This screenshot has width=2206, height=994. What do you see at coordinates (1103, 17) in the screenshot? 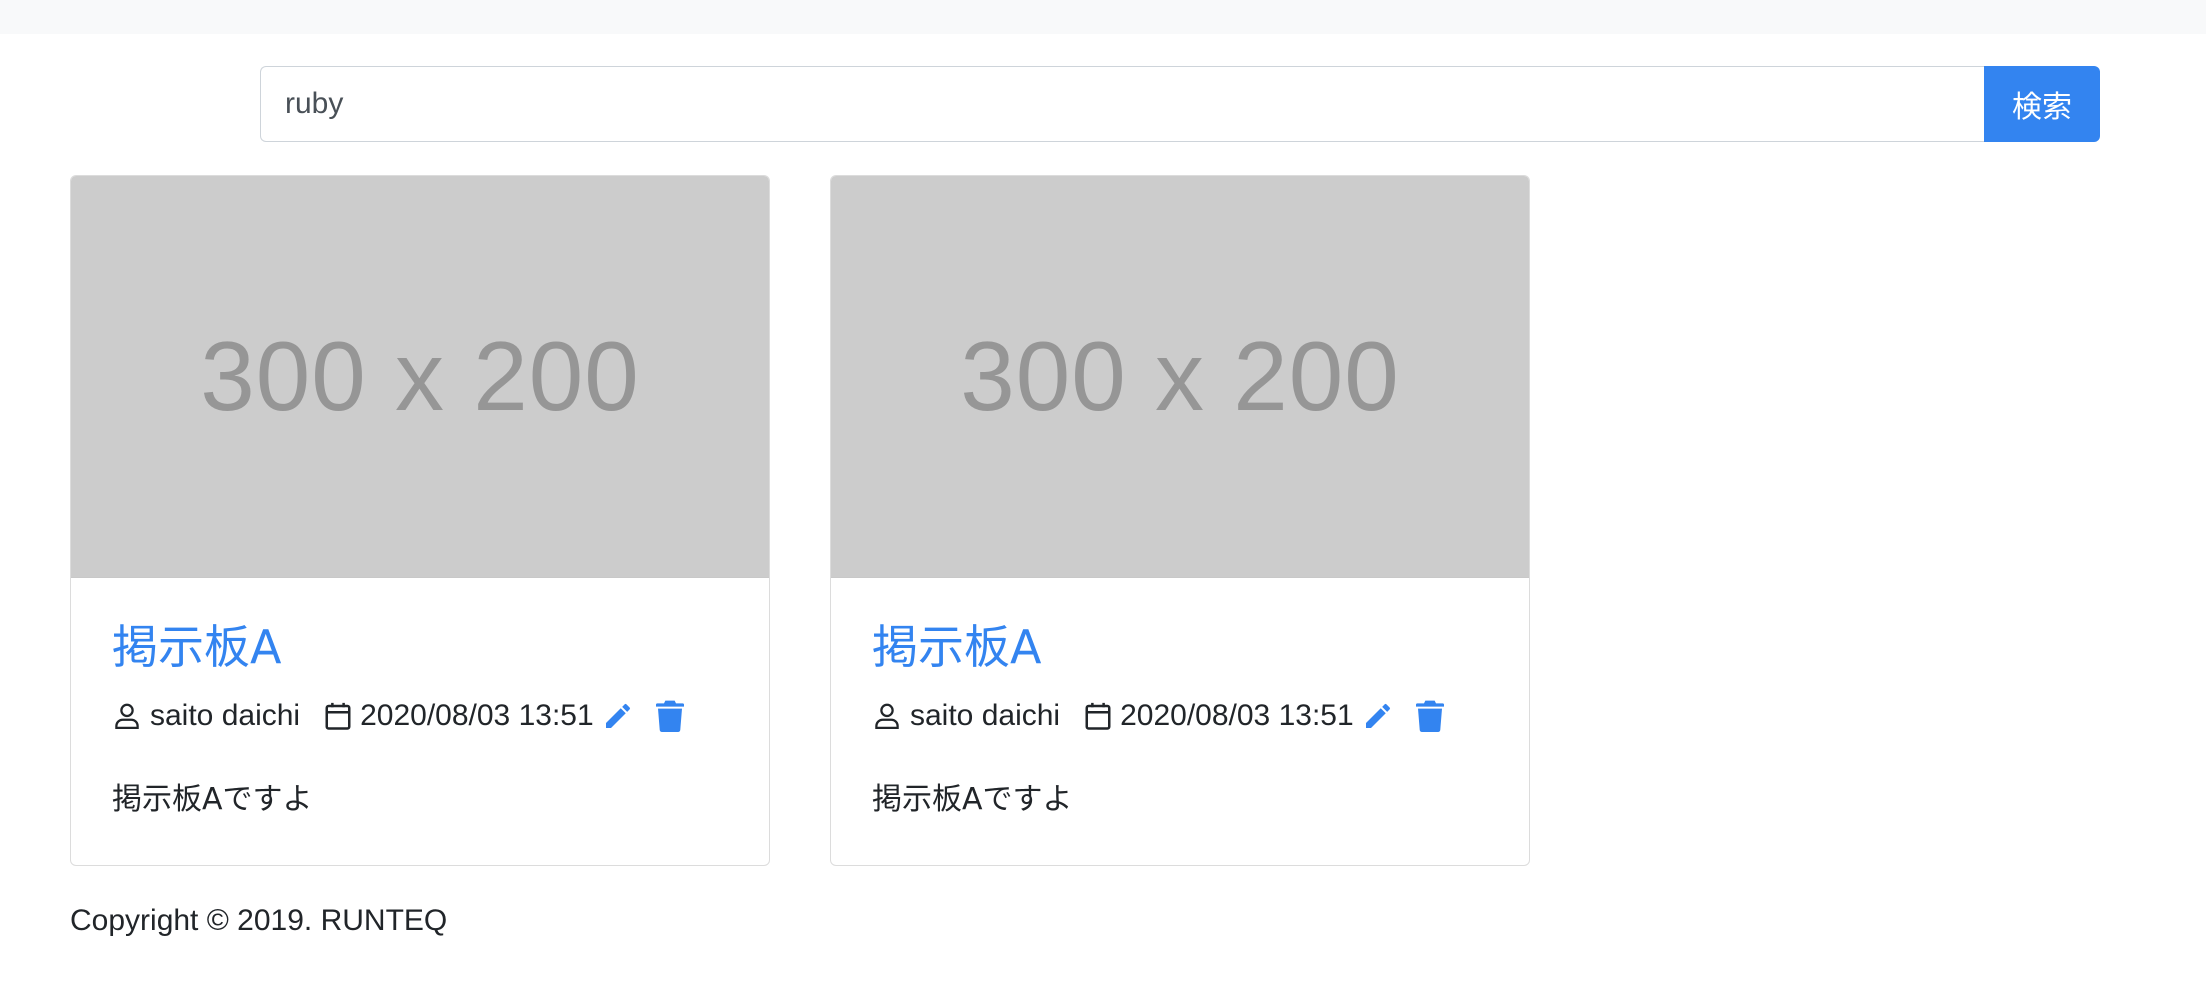
I see `navbar` at bounding box center [1103, 17].